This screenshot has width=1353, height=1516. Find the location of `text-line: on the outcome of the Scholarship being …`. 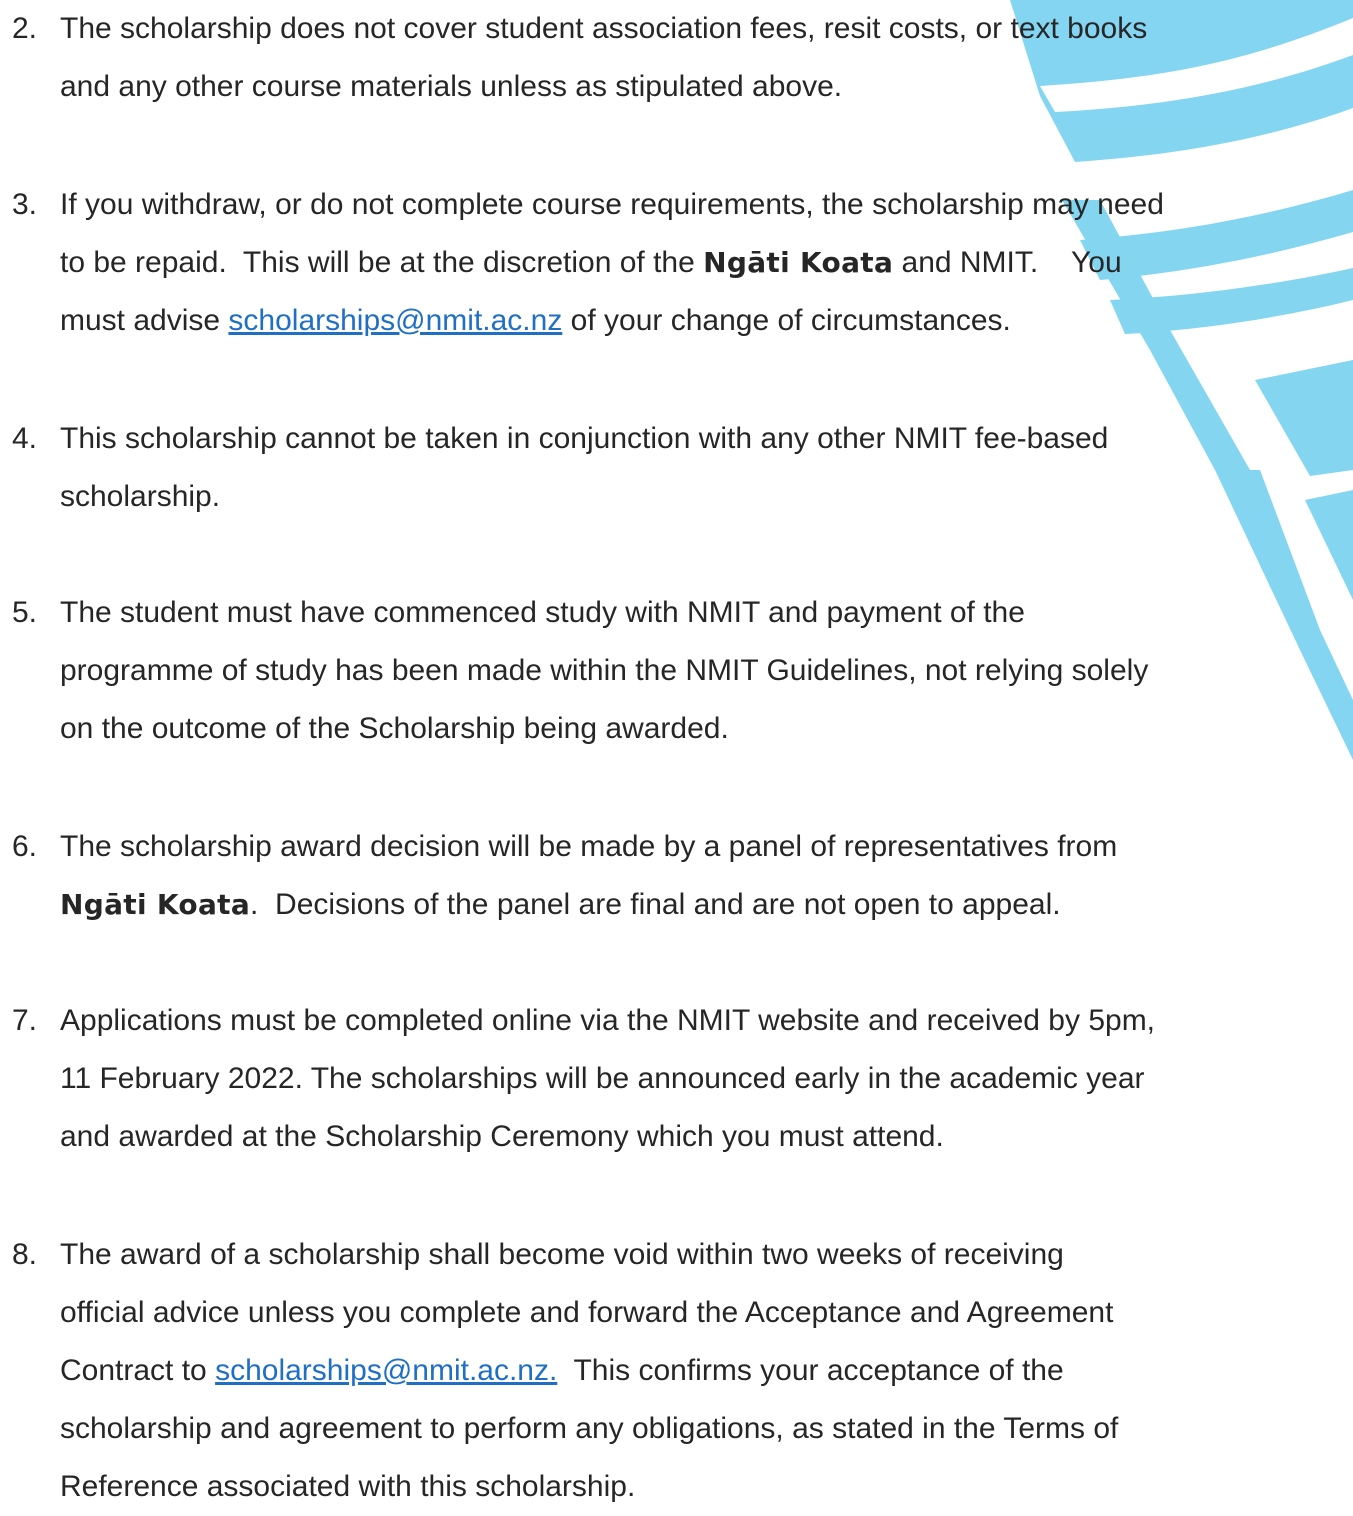

text-line: on the outcome of the Scholarship being … is located at coordinates (706, 729).